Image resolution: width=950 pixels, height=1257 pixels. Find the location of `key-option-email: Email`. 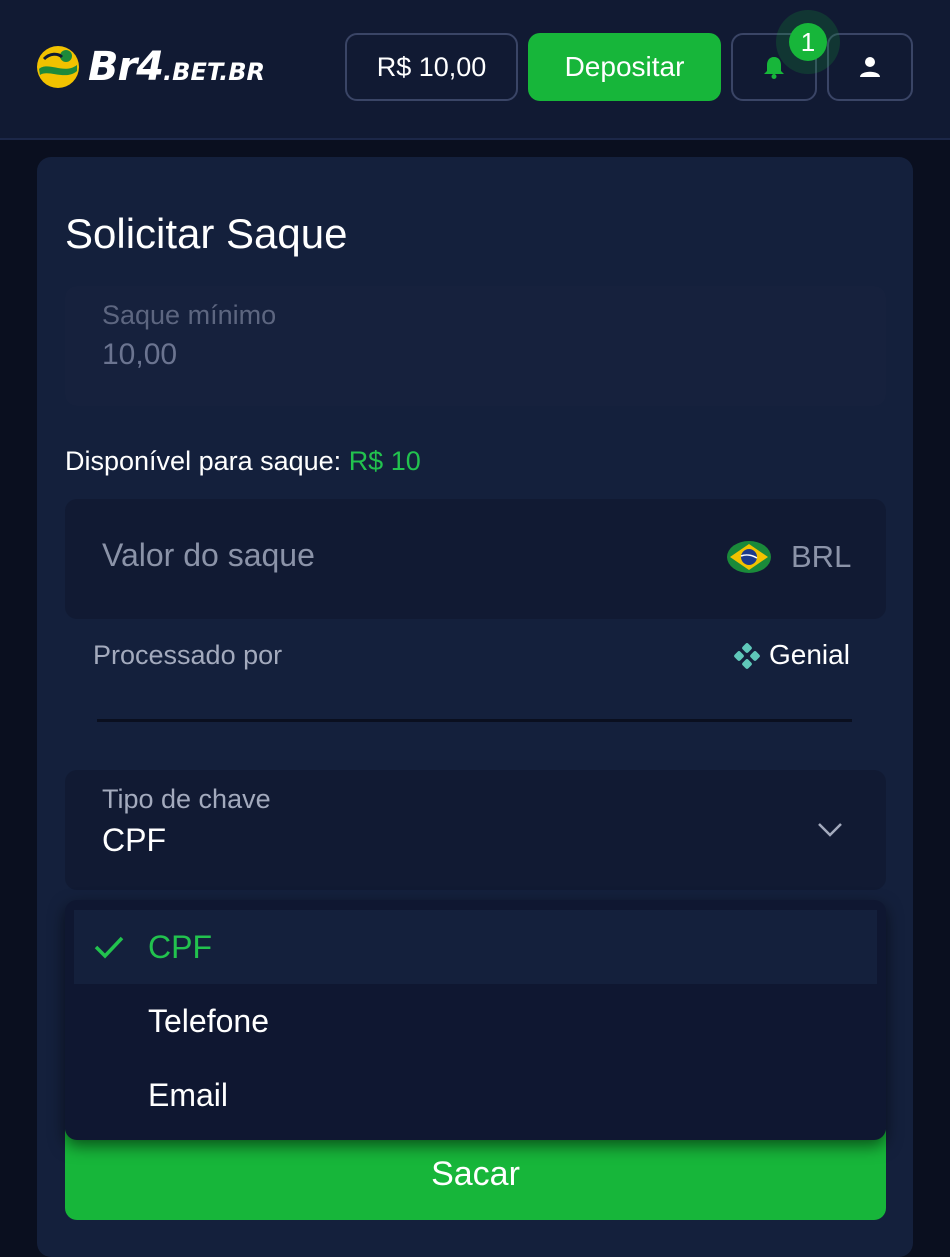

key-option-email: Email is located at coordinates (475, 1095).